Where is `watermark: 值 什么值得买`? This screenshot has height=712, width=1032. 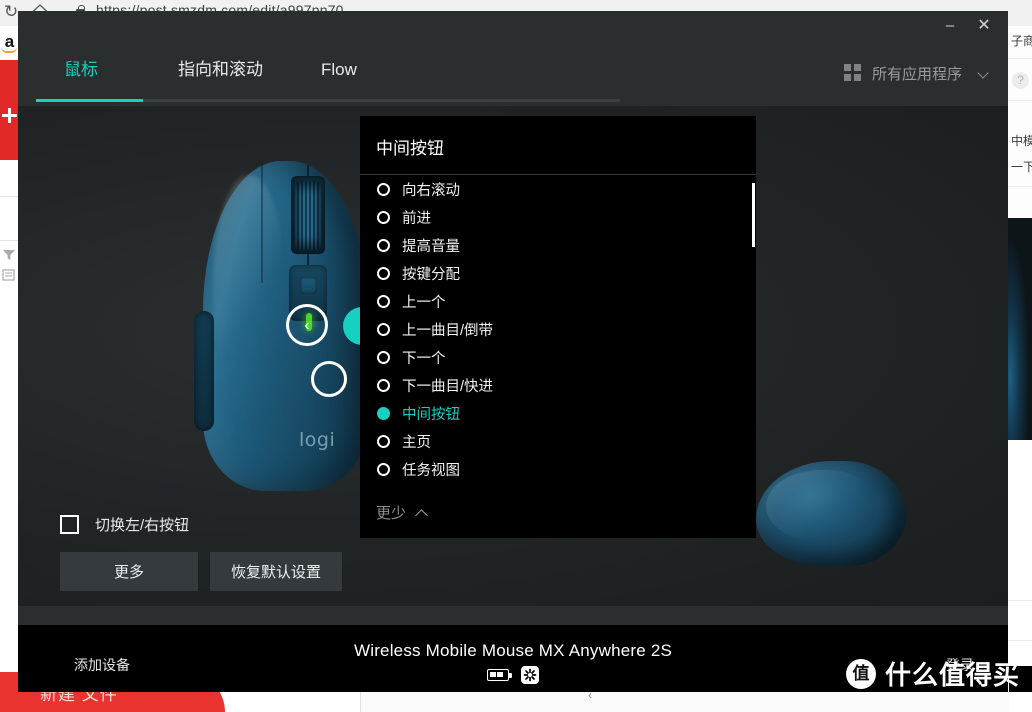 watermark: 值 什么值得买 is located at coordinates (932, 673).